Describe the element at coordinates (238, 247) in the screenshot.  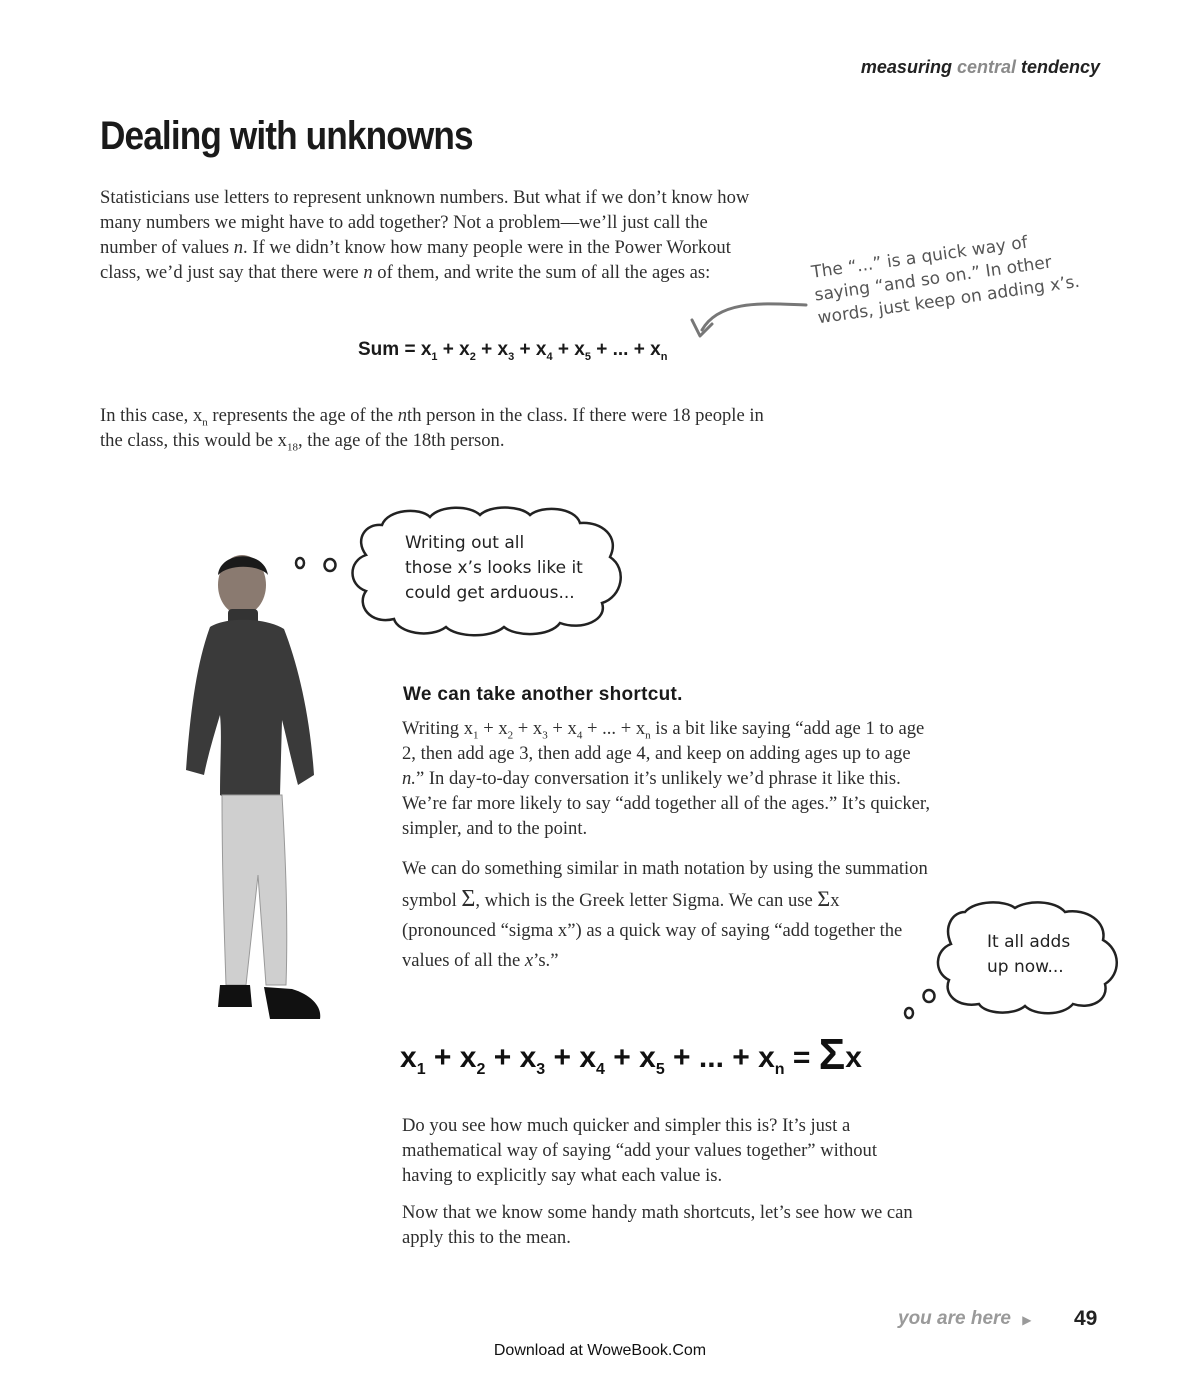
I see `intro-n: n` at that location.